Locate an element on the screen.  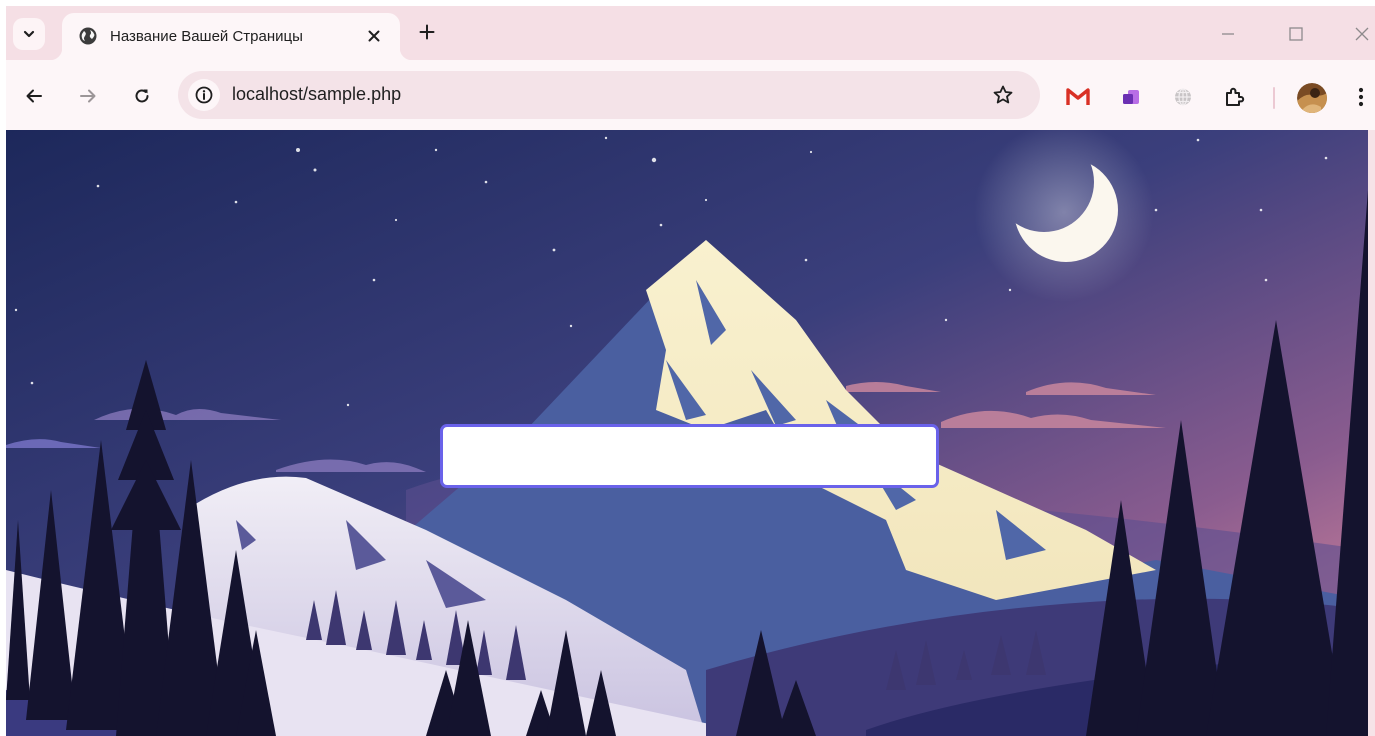
puzzle-icon is located at coordinates (1235, 96).